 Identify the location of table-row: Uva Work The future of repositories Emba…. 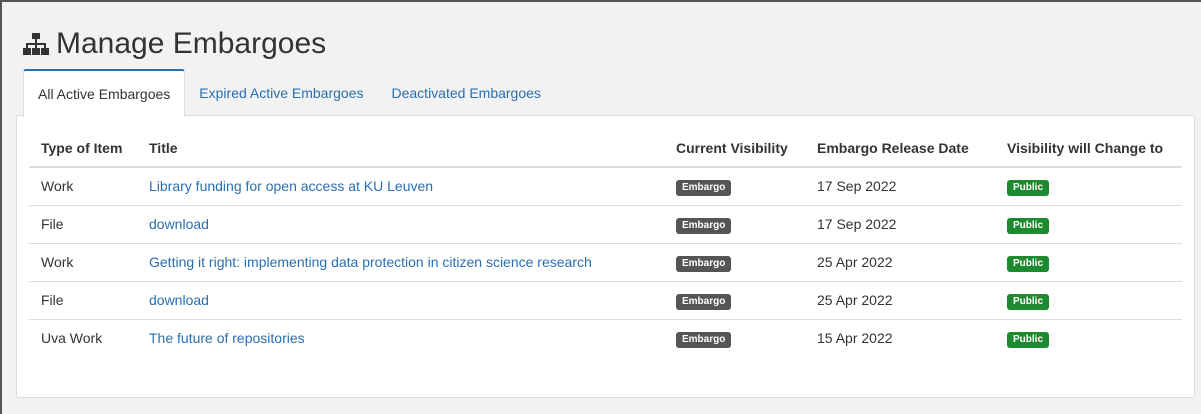
(605, 338).